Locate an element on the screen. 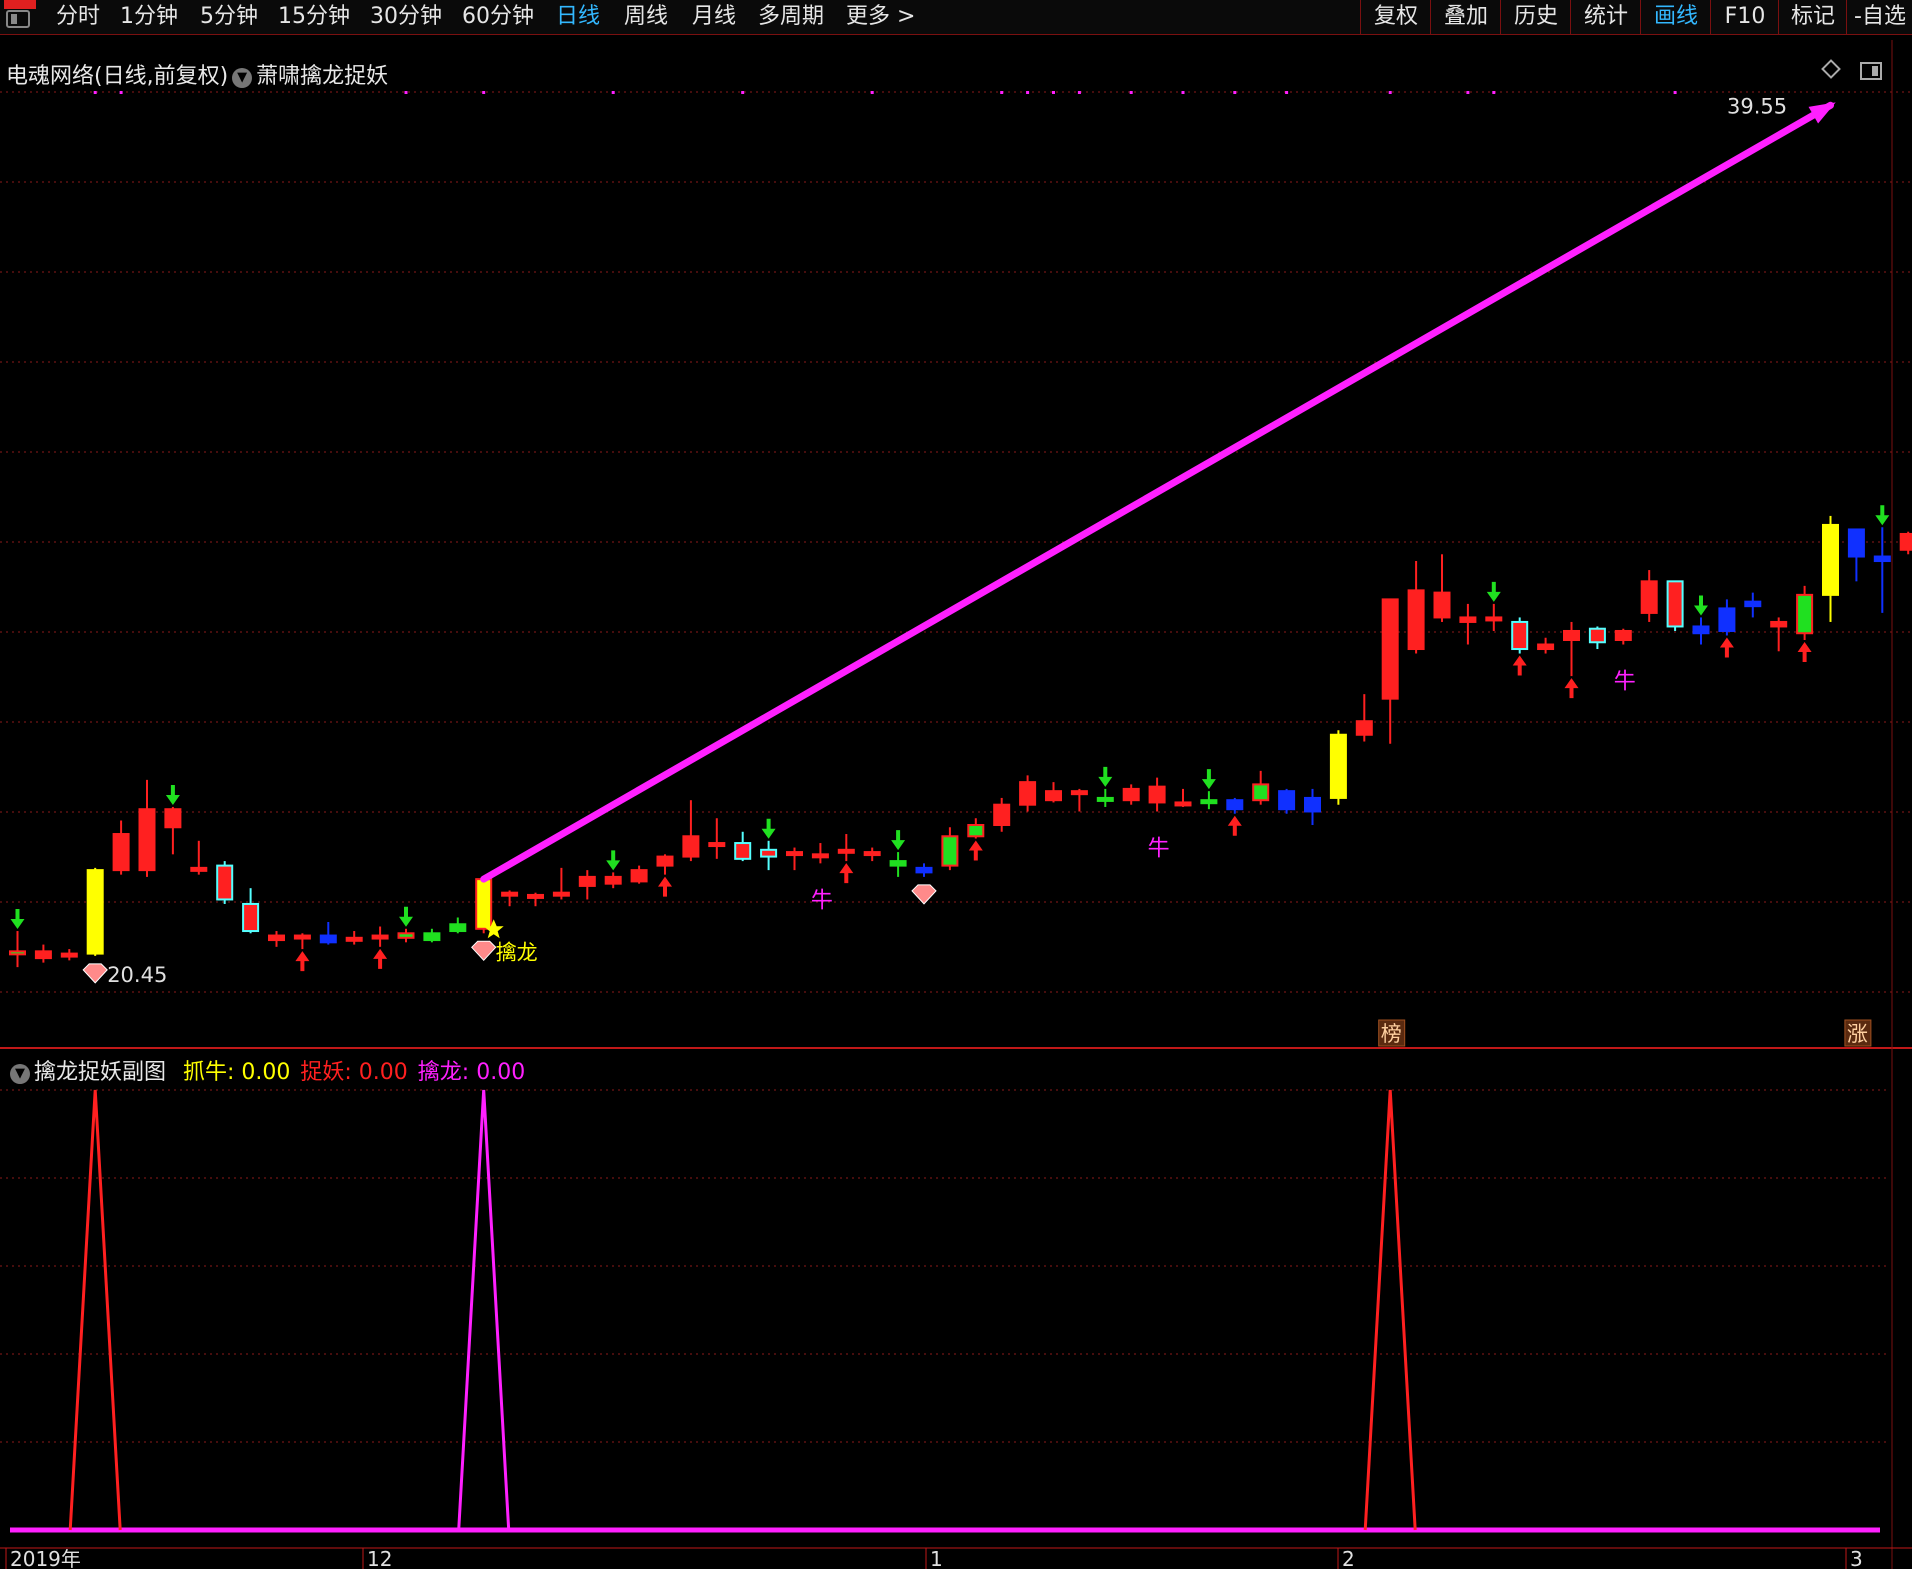 The width and height of the screenshot is (1912, 1569). niu-label-1: 牛 is located at coordinates (1625, 682).